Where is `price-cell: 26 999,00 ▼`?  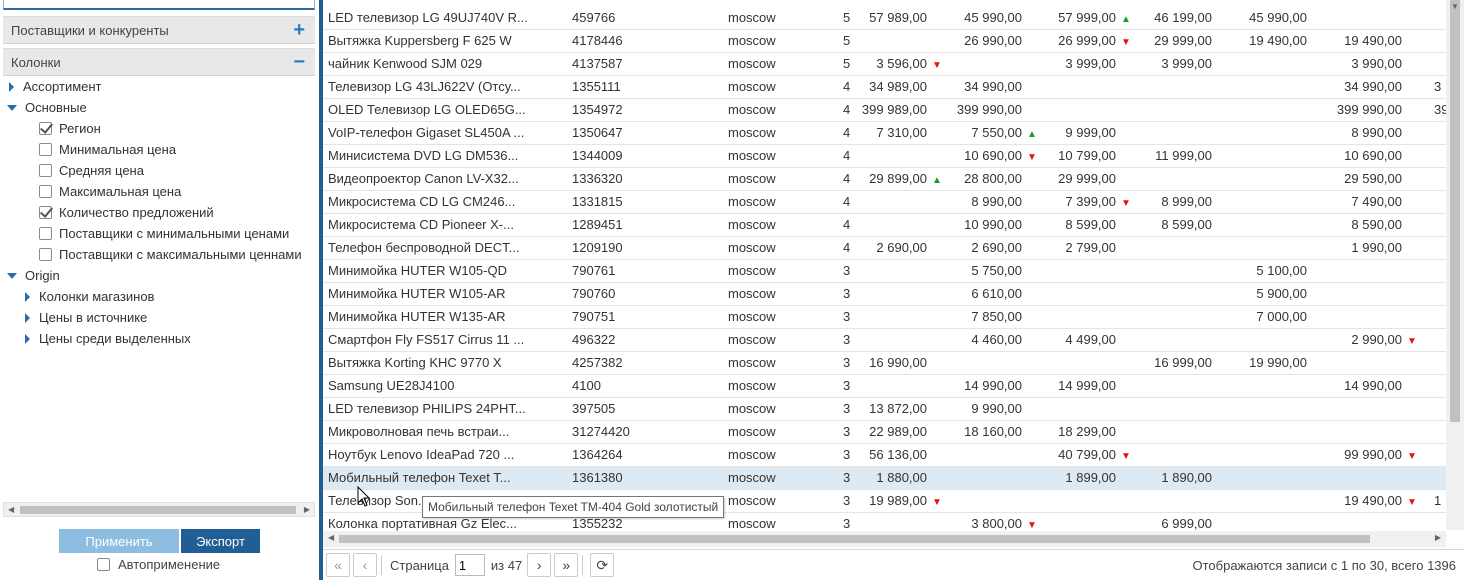
price-cell: 26 999,00 ▼ is located at coordinates (1085, 41).